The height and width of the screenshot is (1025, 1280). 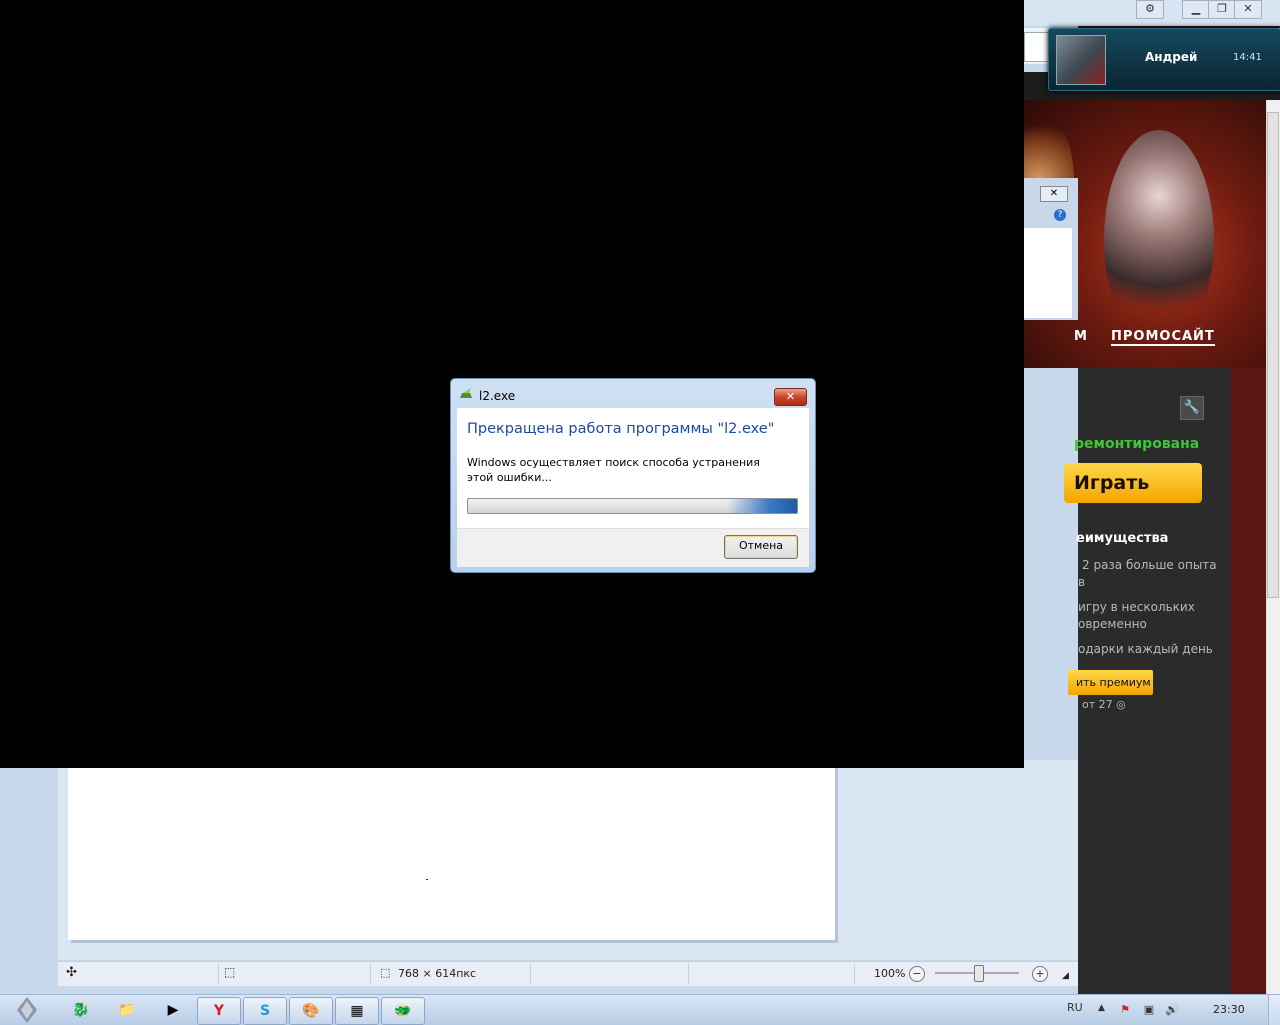 What do you see at coordinates (265, 1011) in the screenshot?
I see `skype-icon: S` at bounding box center [265, 1011].